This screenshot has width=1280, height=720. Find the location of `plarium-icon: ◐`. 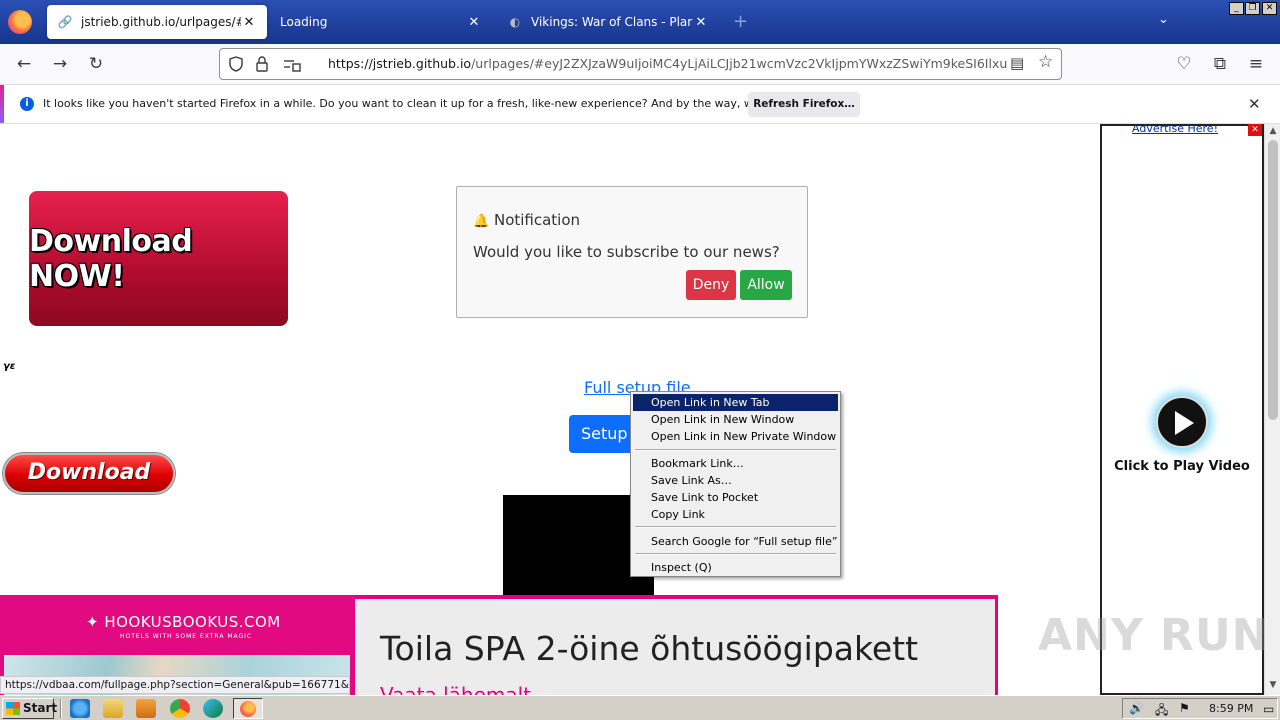

plarium-icon: ◐ is located at coordinates (515, 22).